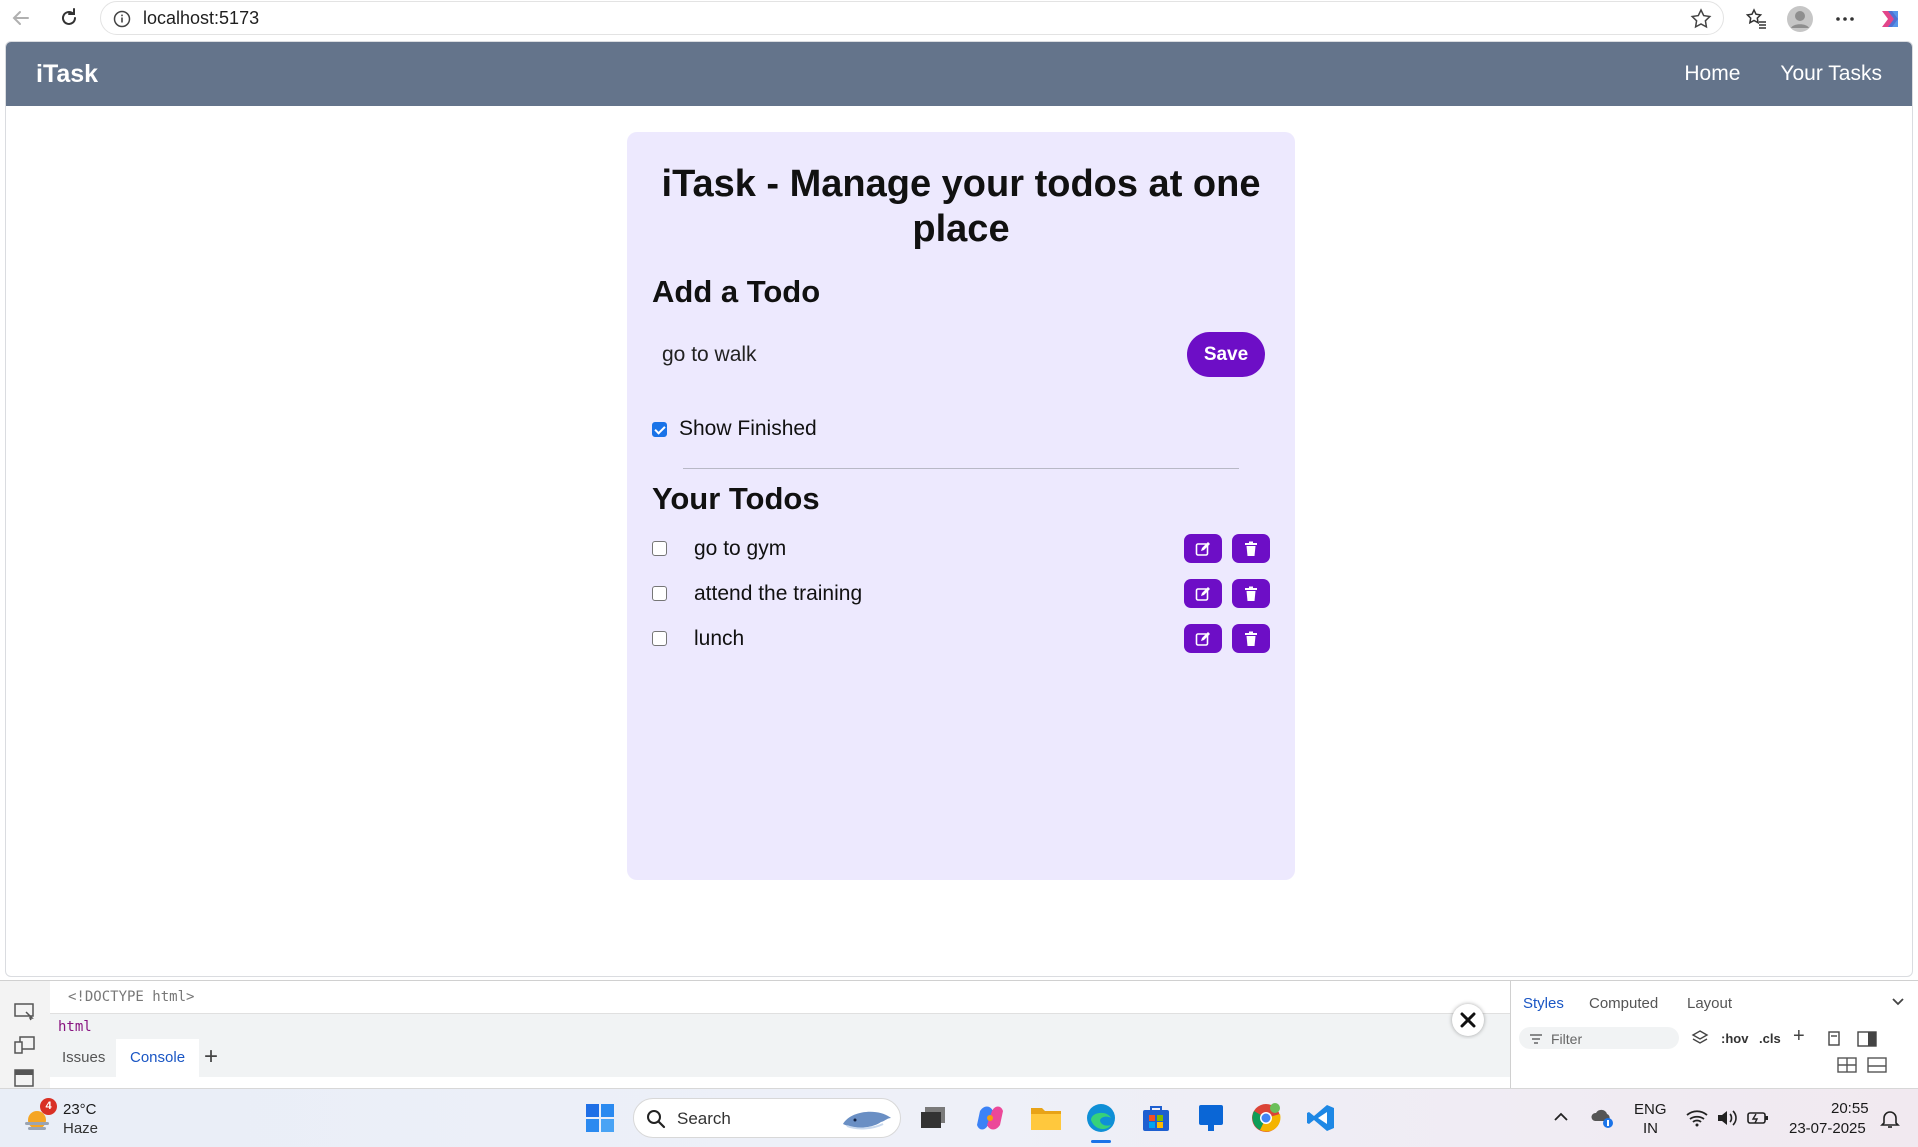 The image size is (1918, 1147). I want to click on filter-icon, so click(1536, 1039).